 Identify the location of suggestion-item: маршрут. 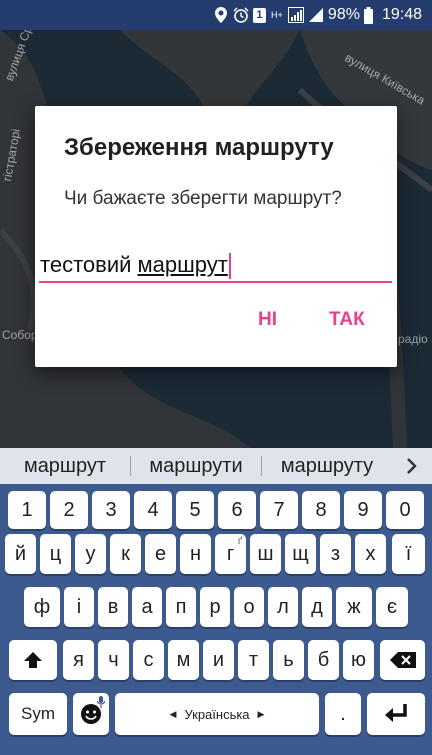
(65, 466).